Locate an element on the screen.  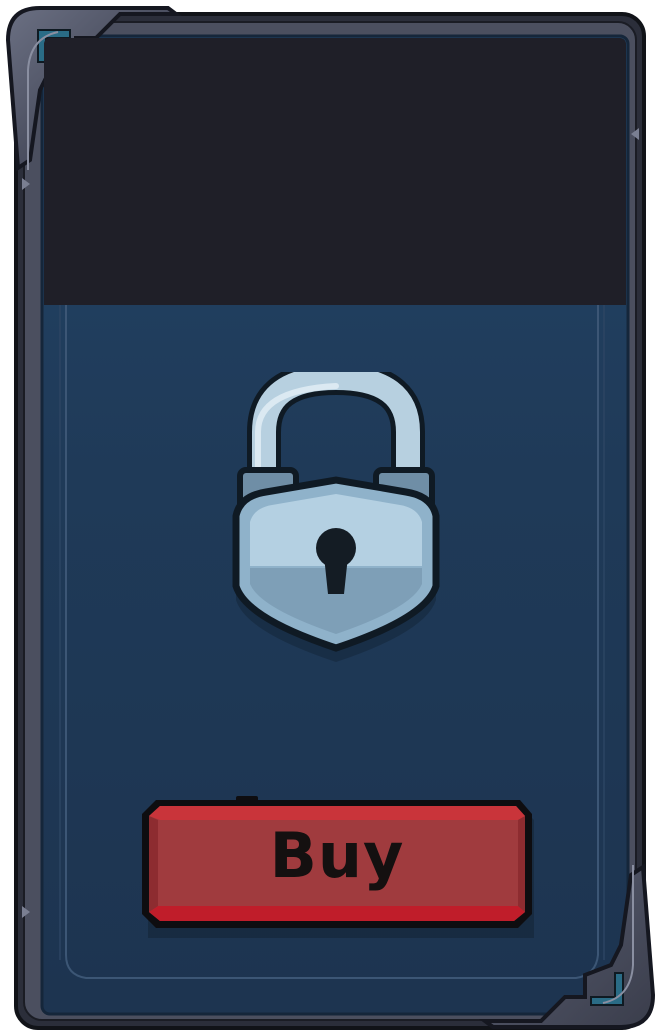
padlock-icon is located at coordinates (336, 516).